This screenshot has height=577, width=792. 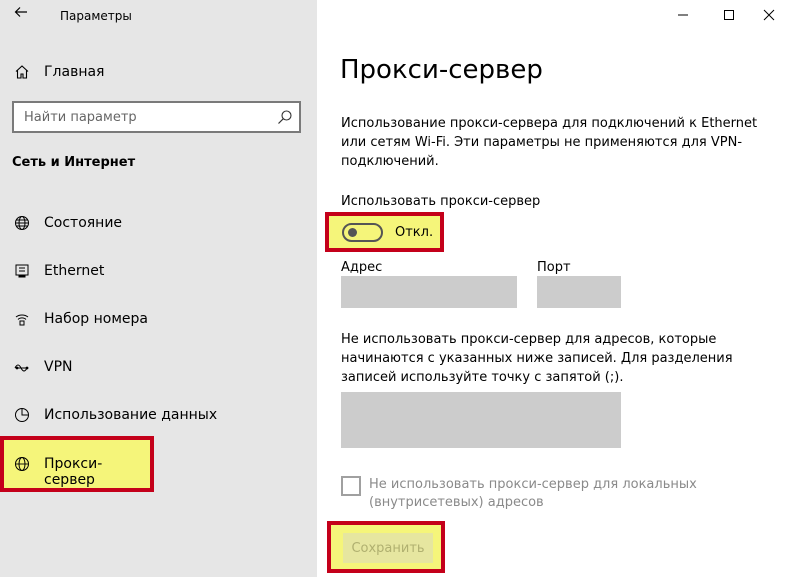 What do you see at coordinates (131, 415) in the screenshot?
I see `sidebar-item-label: Использование данных` at bounding box center [131, 415].